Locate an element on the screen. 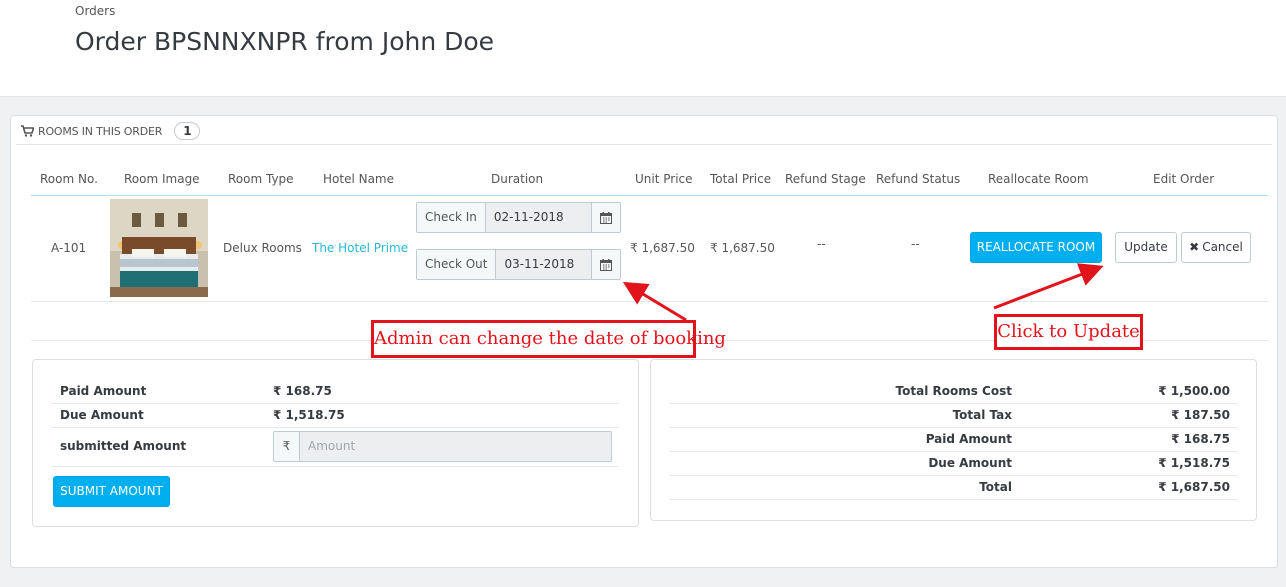 This screenshot has height=587, width=1286. submit-amount-button: SUBMIT AMOUNT is located at coordinates (111, 491).